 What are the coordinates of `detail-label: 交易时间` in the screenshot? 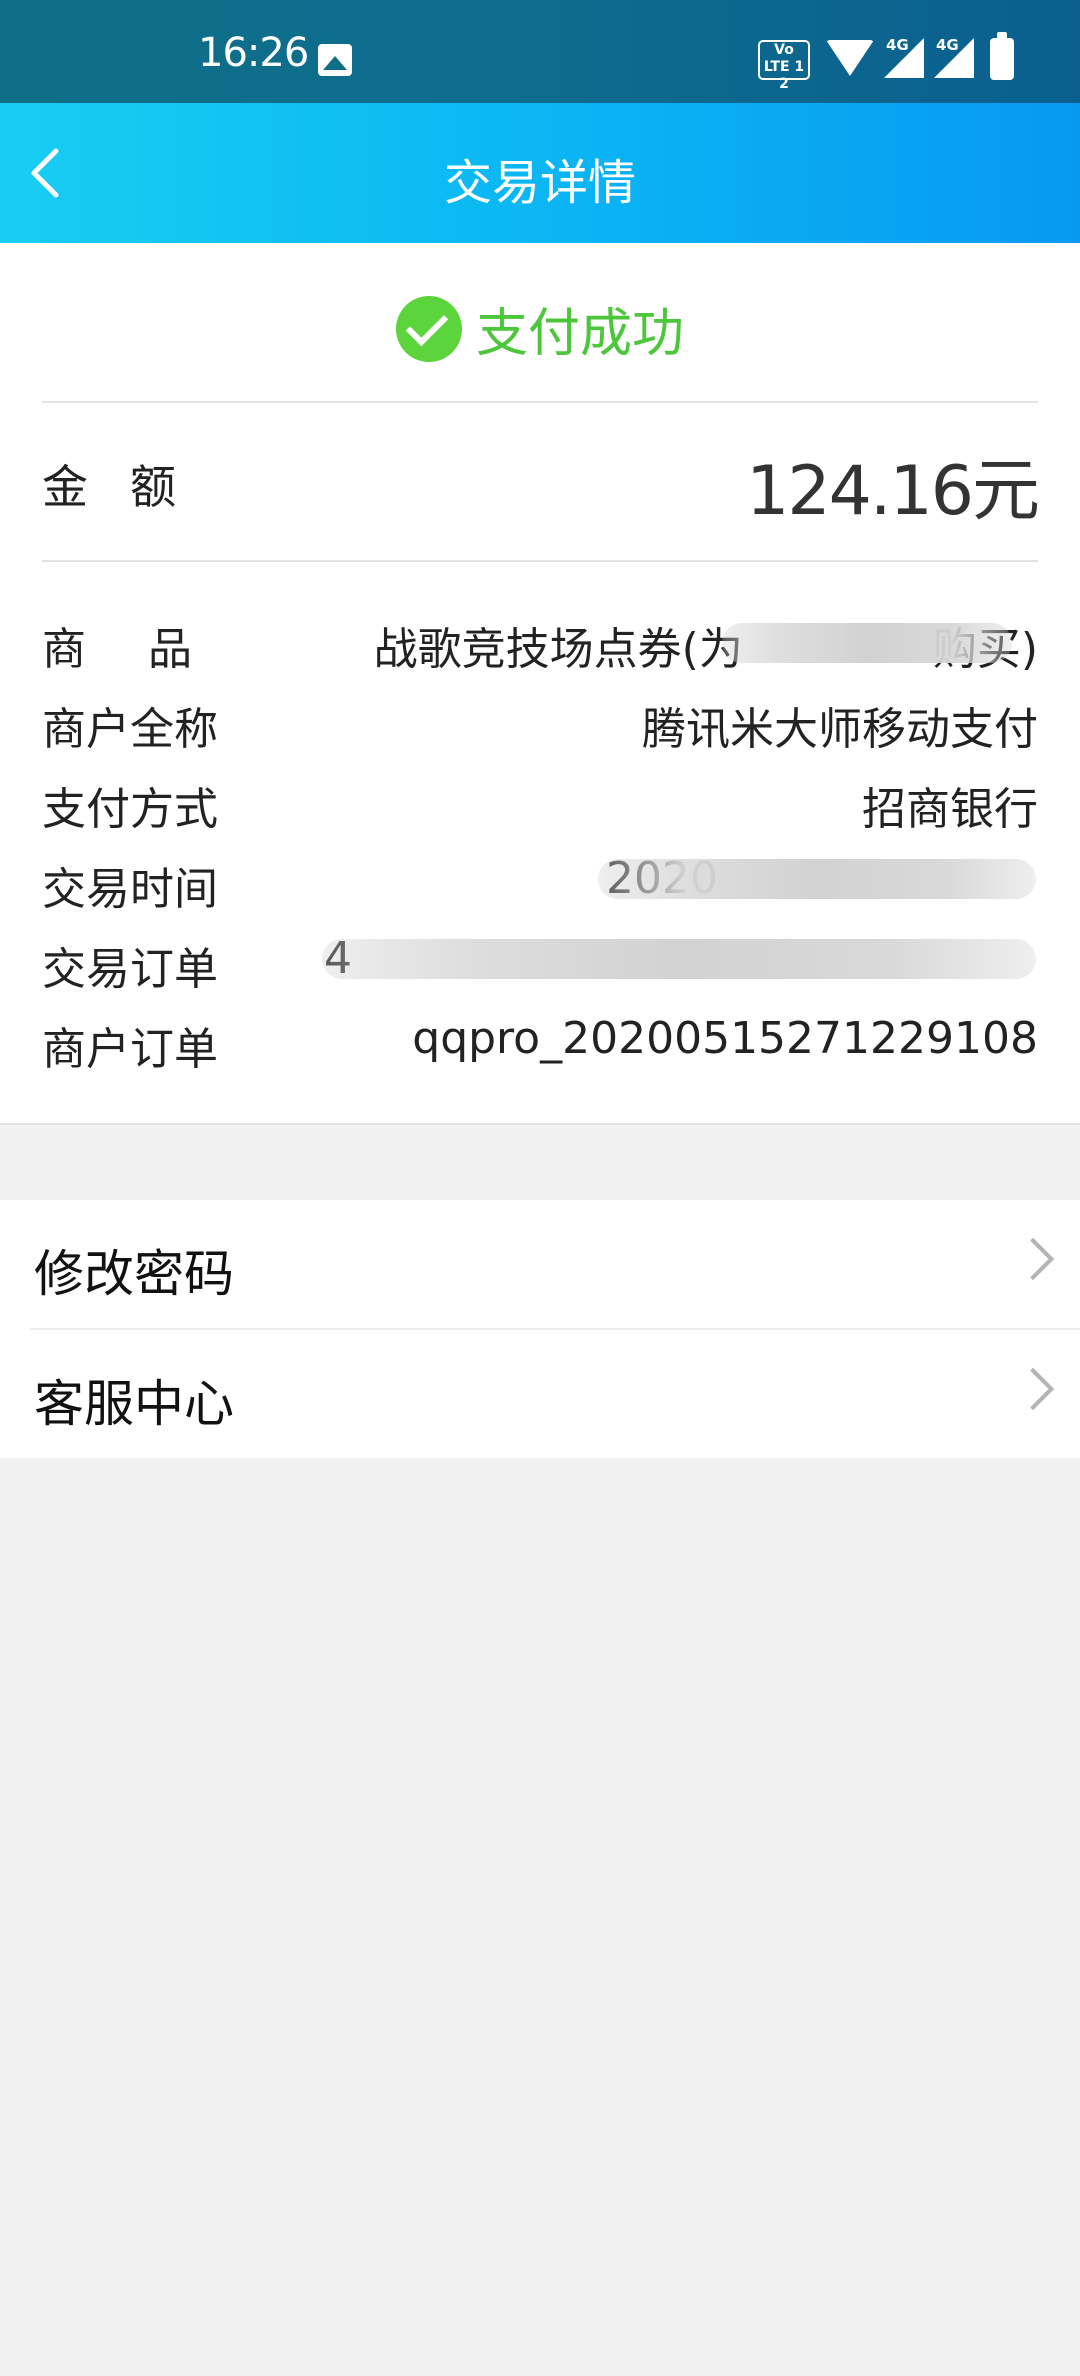 It's located at (130, 889).